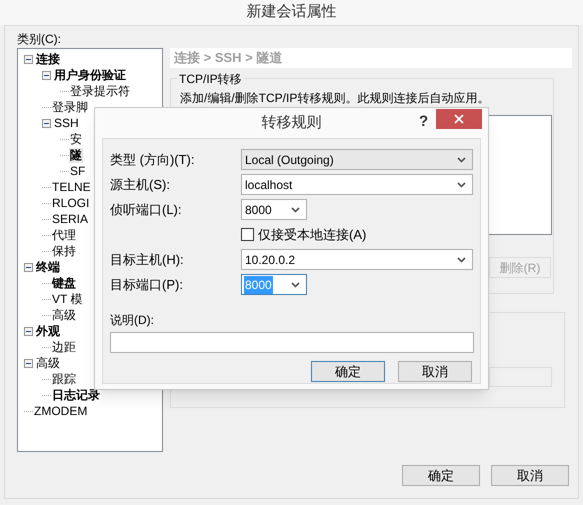 The width and height of the screenshot is (583, 505). Describe the element at coordinates (357, 159) in the screenshot. I see `dropdown: Local (Outgoing)` at that location.